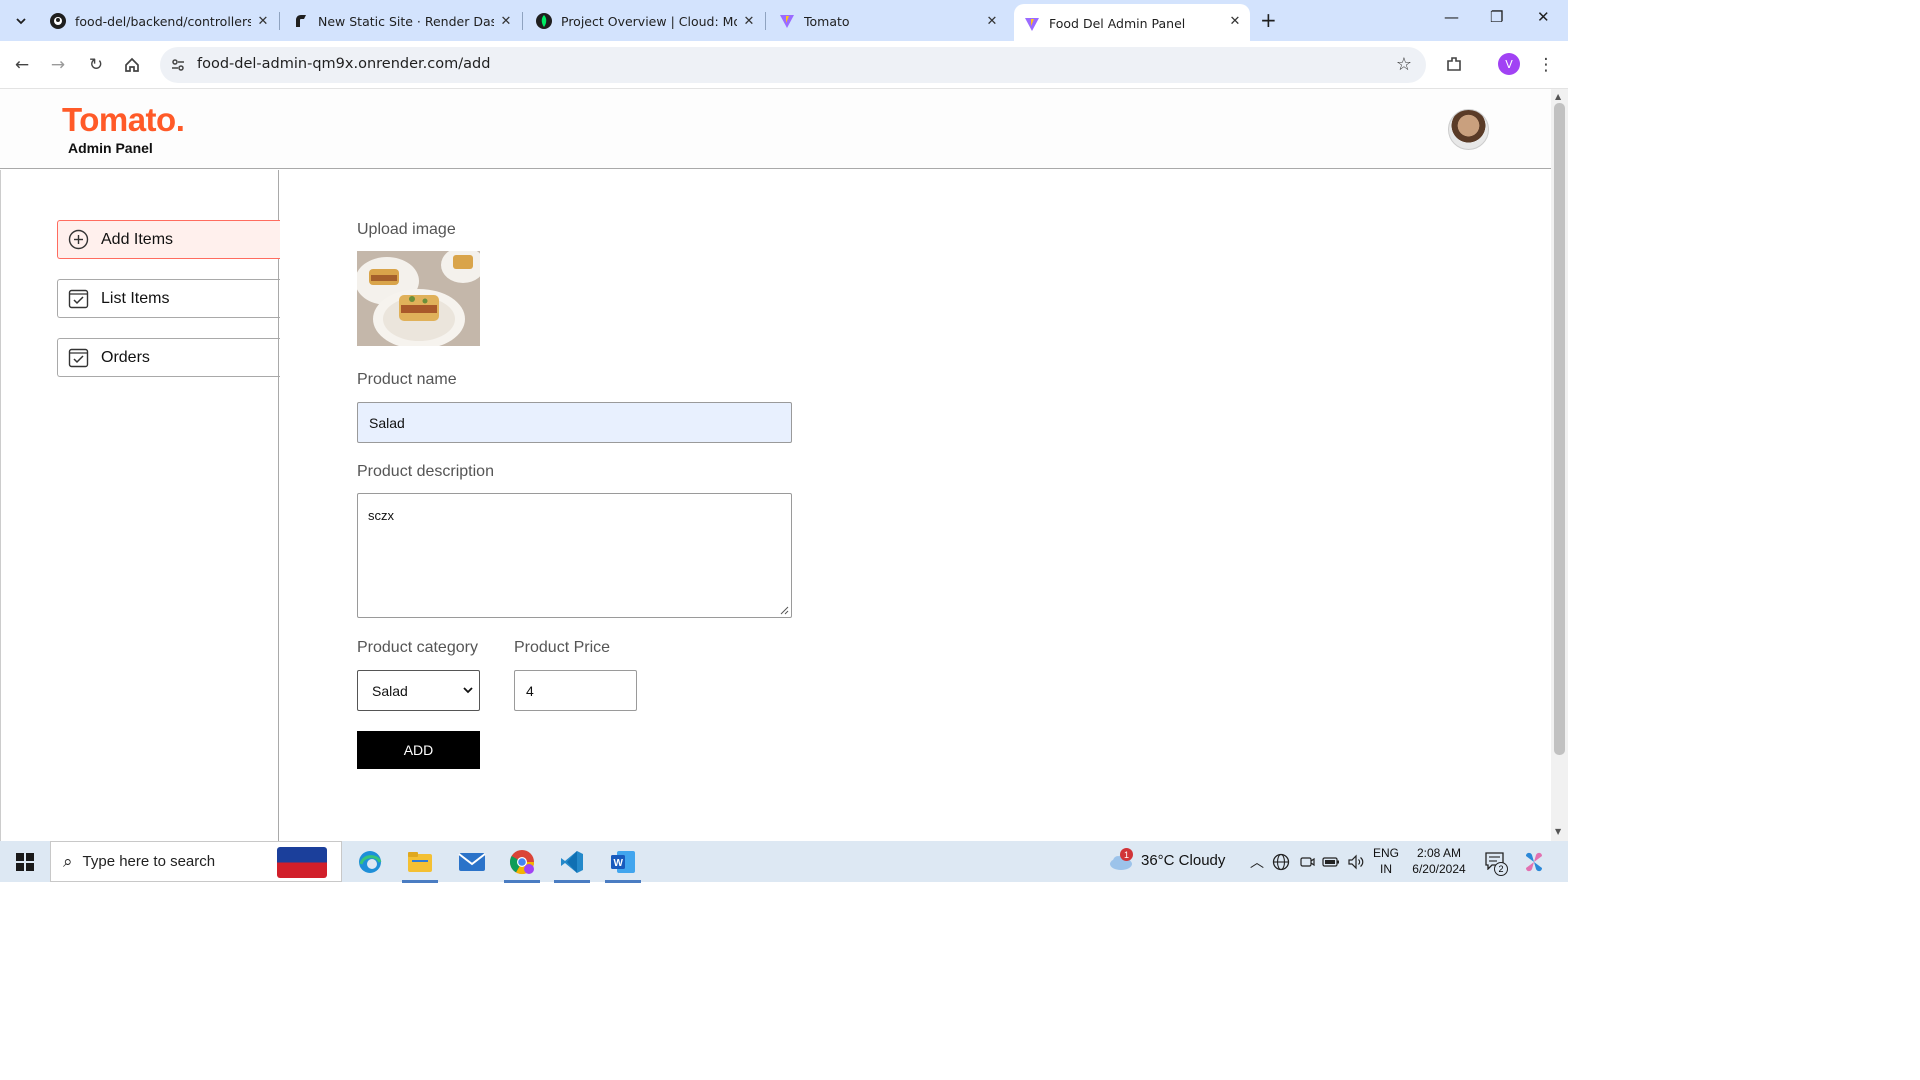 The image size is (1920, 1080). Describe the element at coordinates (793, 65) in the screenshot. I see `address-bar: food-del-admin-qm9x.onrender.com/add ☆` at that location.